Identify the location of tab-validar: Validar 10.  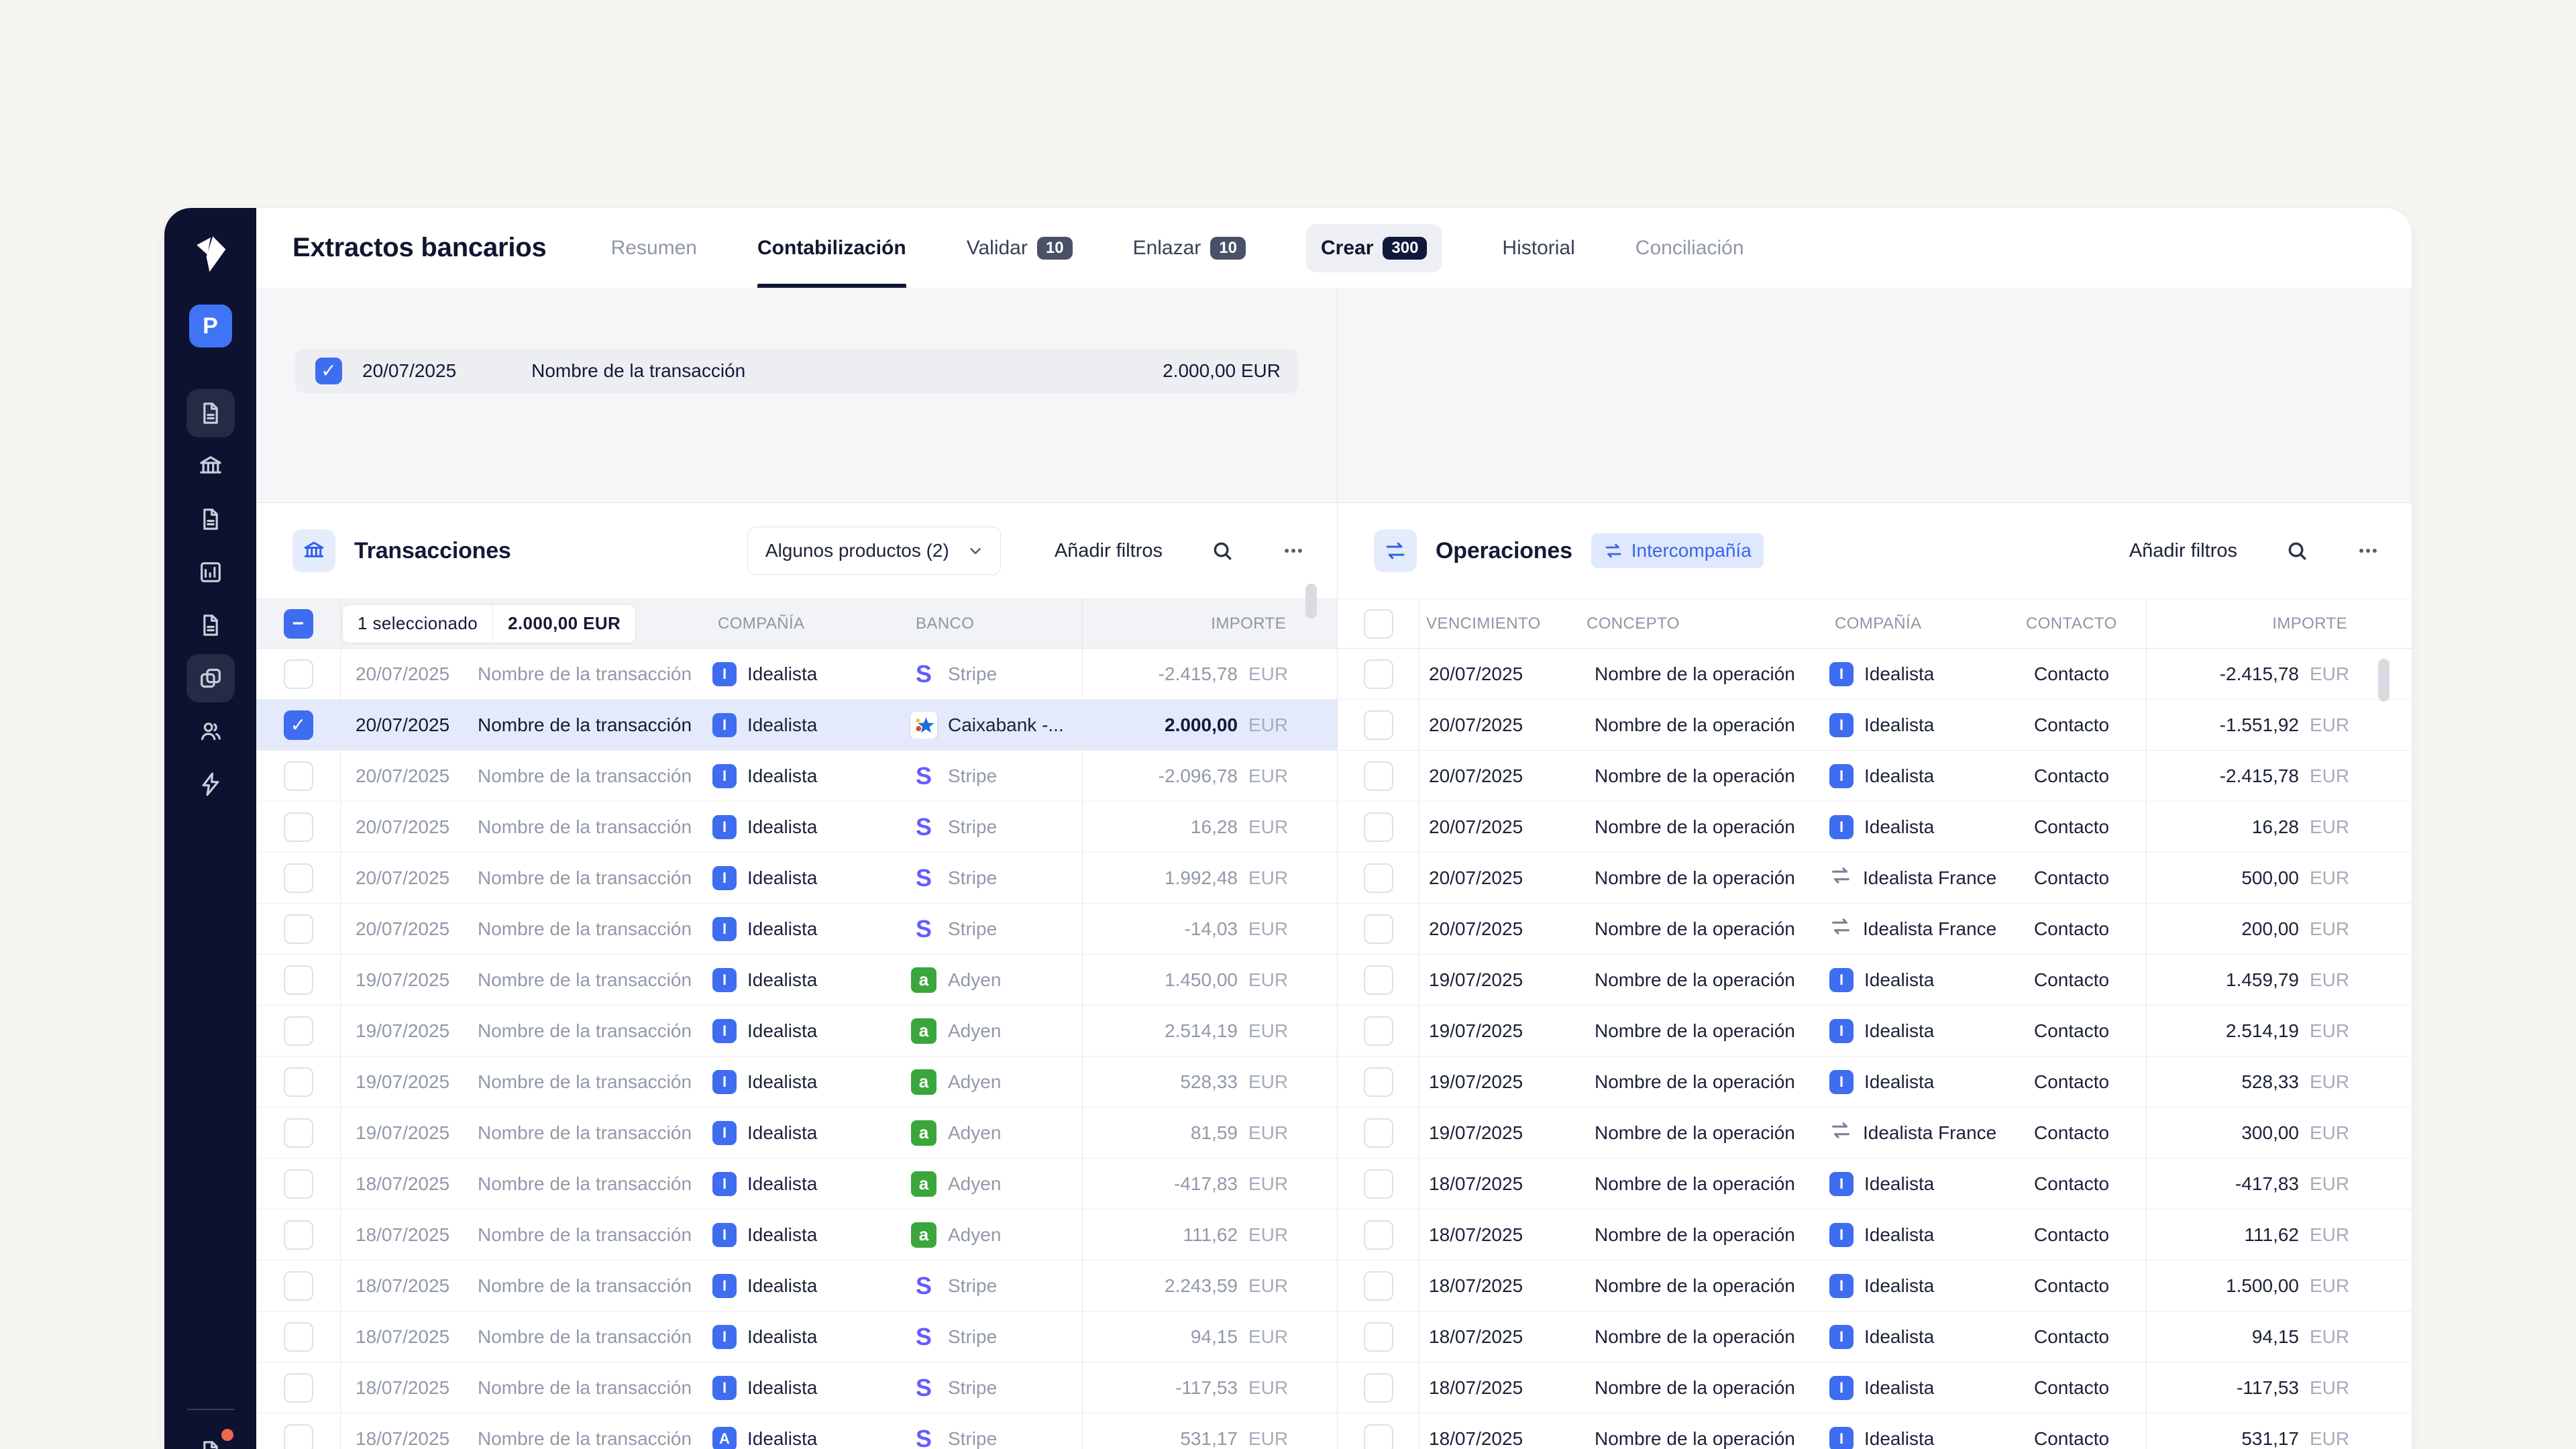
(1020, 248).